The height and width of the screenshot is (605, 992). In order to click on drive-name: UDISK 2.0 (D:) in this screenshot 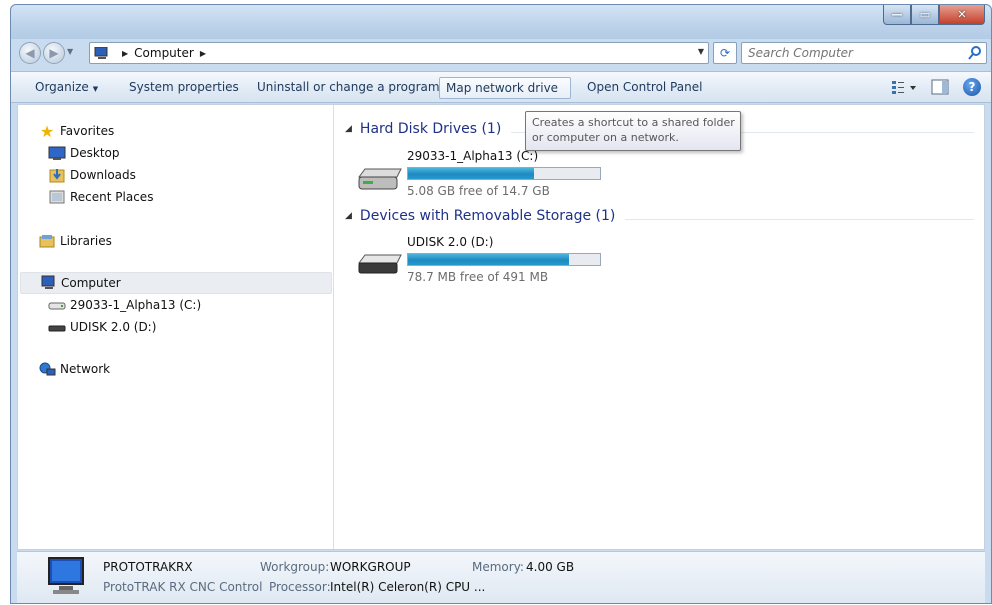, I will do `click(450, 242)`.